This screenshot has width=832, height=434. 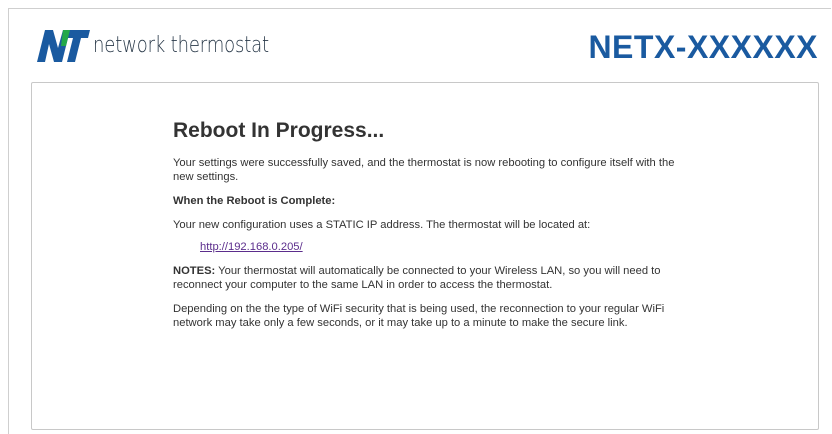 What do you see at coordinates (441, 247) in the screenshot?
I see `address-link-wrap: http://192.168.0.205/` at bounding box center [441, 247].